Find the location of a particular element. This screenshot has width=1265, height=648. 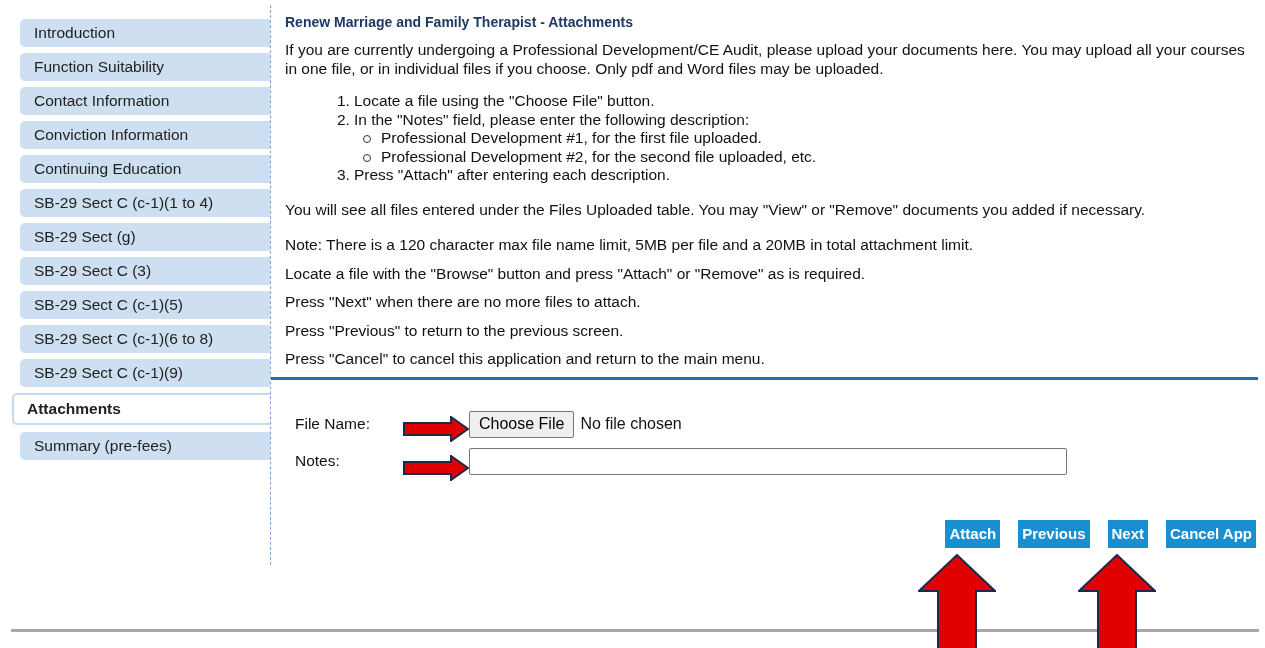

sidebar-item: SB-29 Sect C (c-1)(9) is located at coordinates (145, 373).